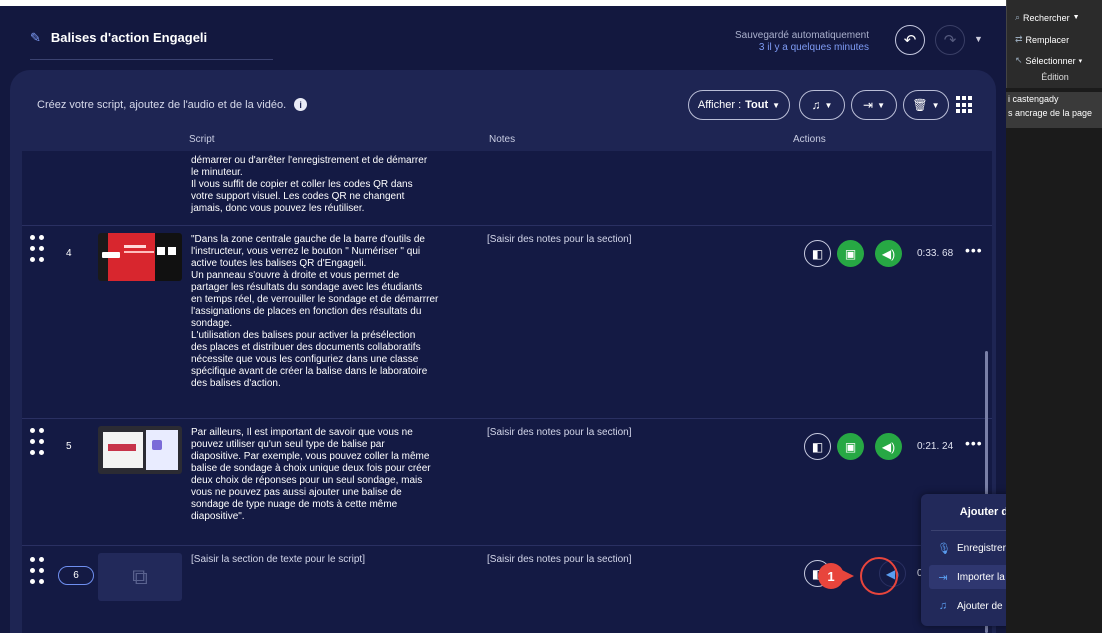  Describe the element at coordinates (757, 105) in the screenshot. I see `show-filter-value: Tout` at that location.